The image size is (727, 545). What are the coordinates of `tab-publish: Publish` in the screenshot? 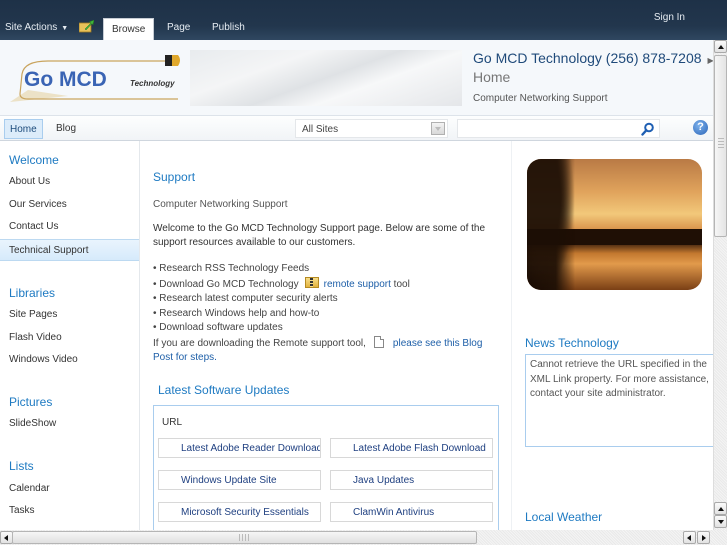 It's located at (228, 27).